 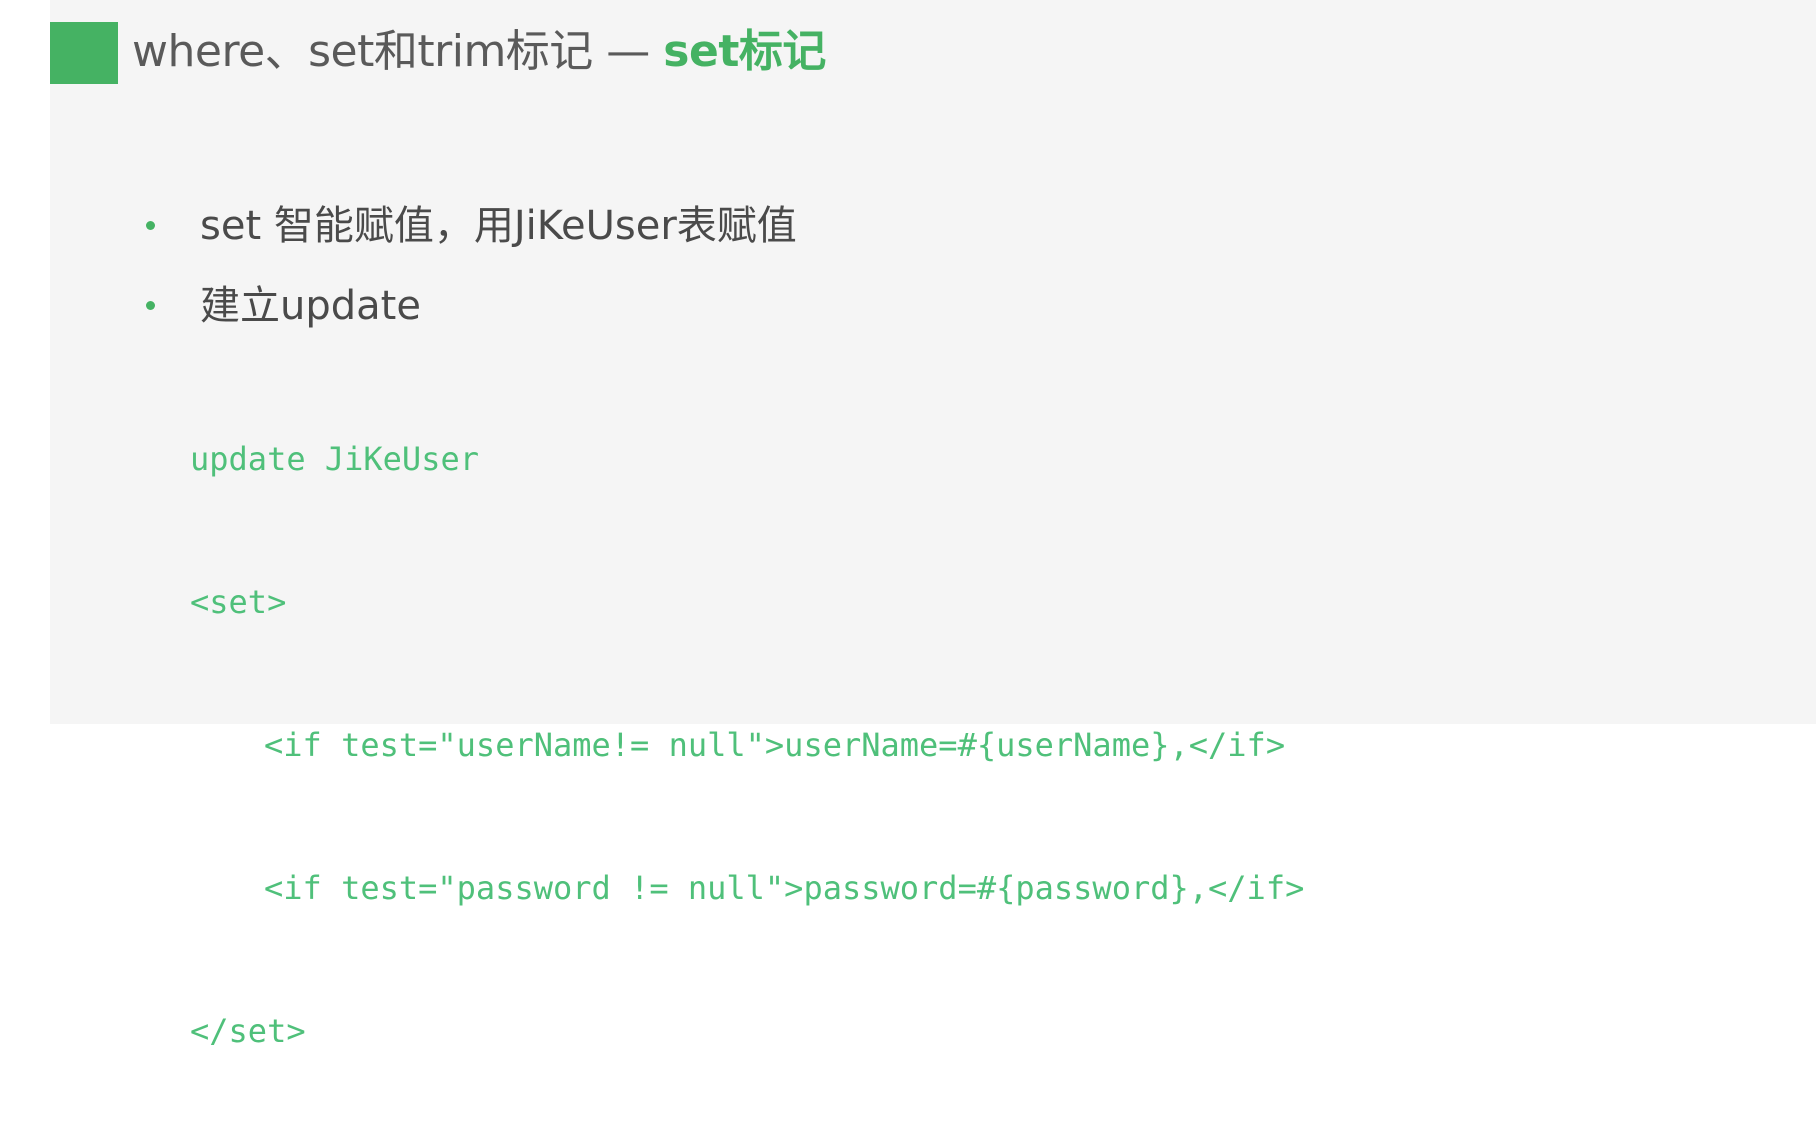 I want to click on slide-title-accent: set标记, so click(x=744, y=51).